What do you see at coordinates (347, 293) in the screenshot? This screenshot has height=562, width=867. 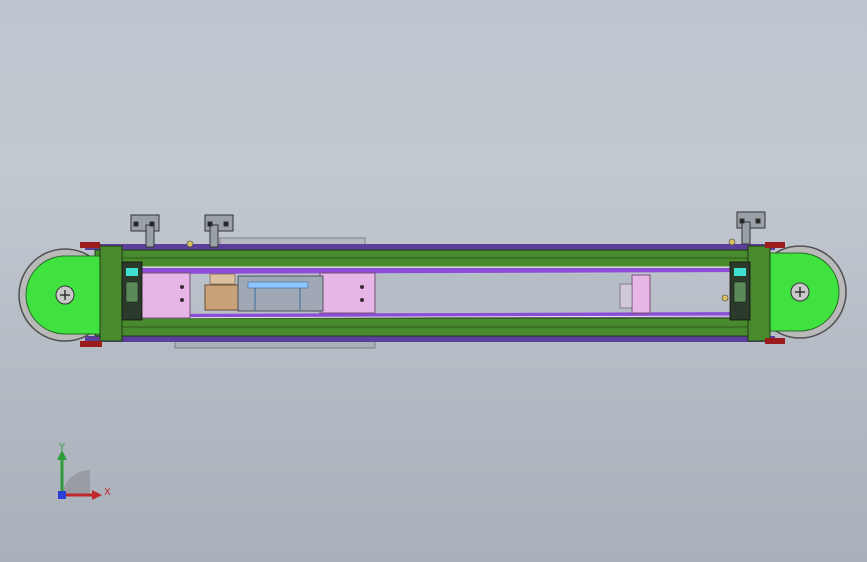 I see `drive-bracket-center` at bounding box center [347, 293].